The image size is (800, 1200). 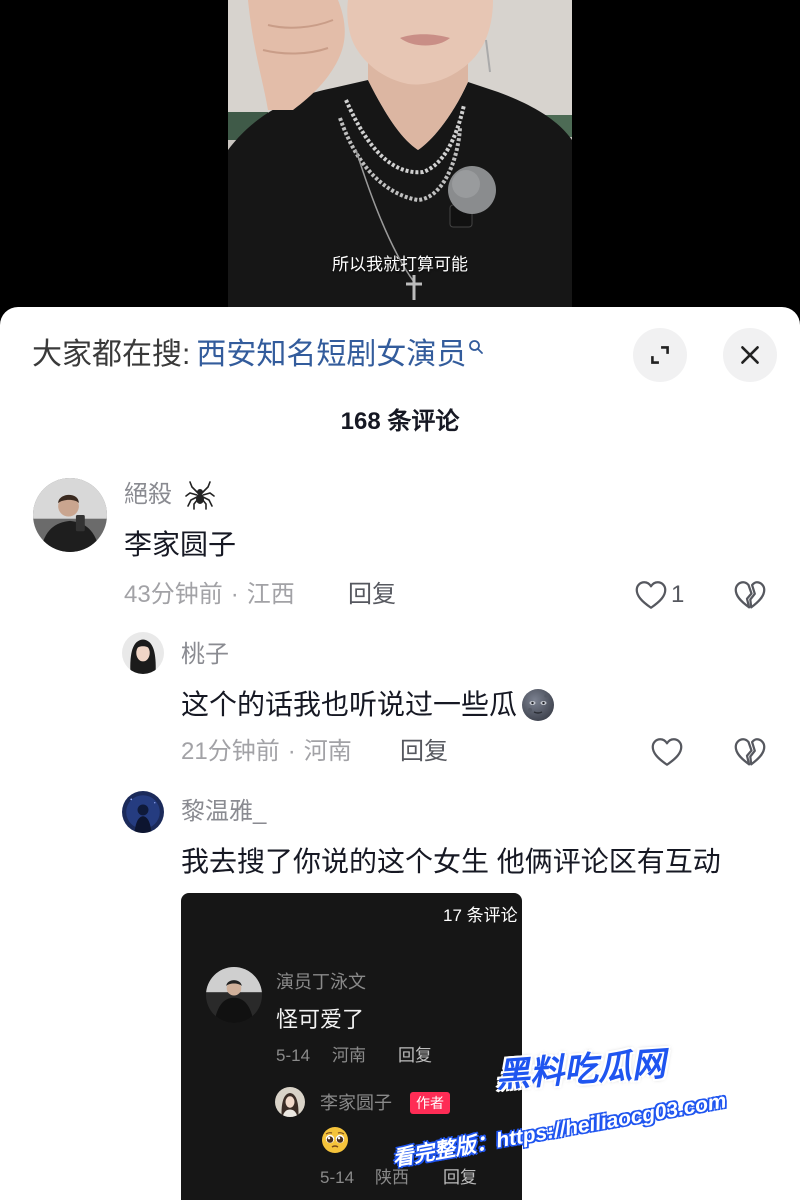 What do you see at coordinates (148, 494) in the screenshot?
I see `username-text: 絕殺` at bounding box center [148, 494].